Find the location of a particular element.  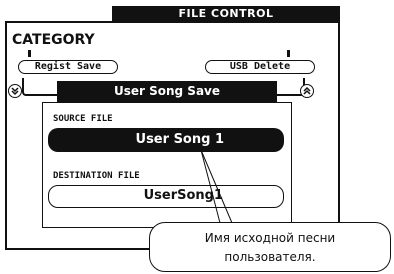

destination-file-field: UserSong1 is located at coordinates (166, 196).